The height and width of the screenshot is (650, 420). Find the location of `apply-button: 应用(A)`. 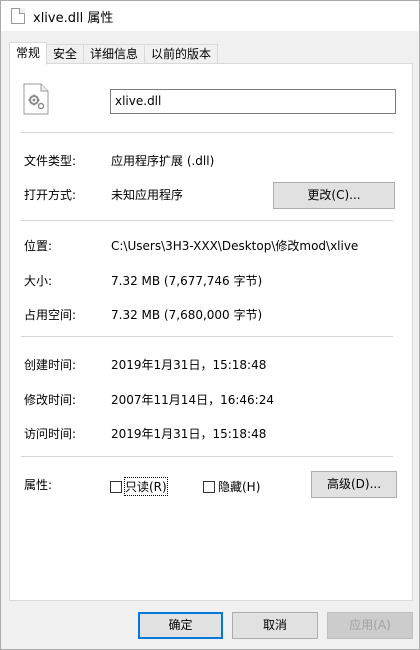

apply-button: 应用(A) is located at coordinates (370, 625).